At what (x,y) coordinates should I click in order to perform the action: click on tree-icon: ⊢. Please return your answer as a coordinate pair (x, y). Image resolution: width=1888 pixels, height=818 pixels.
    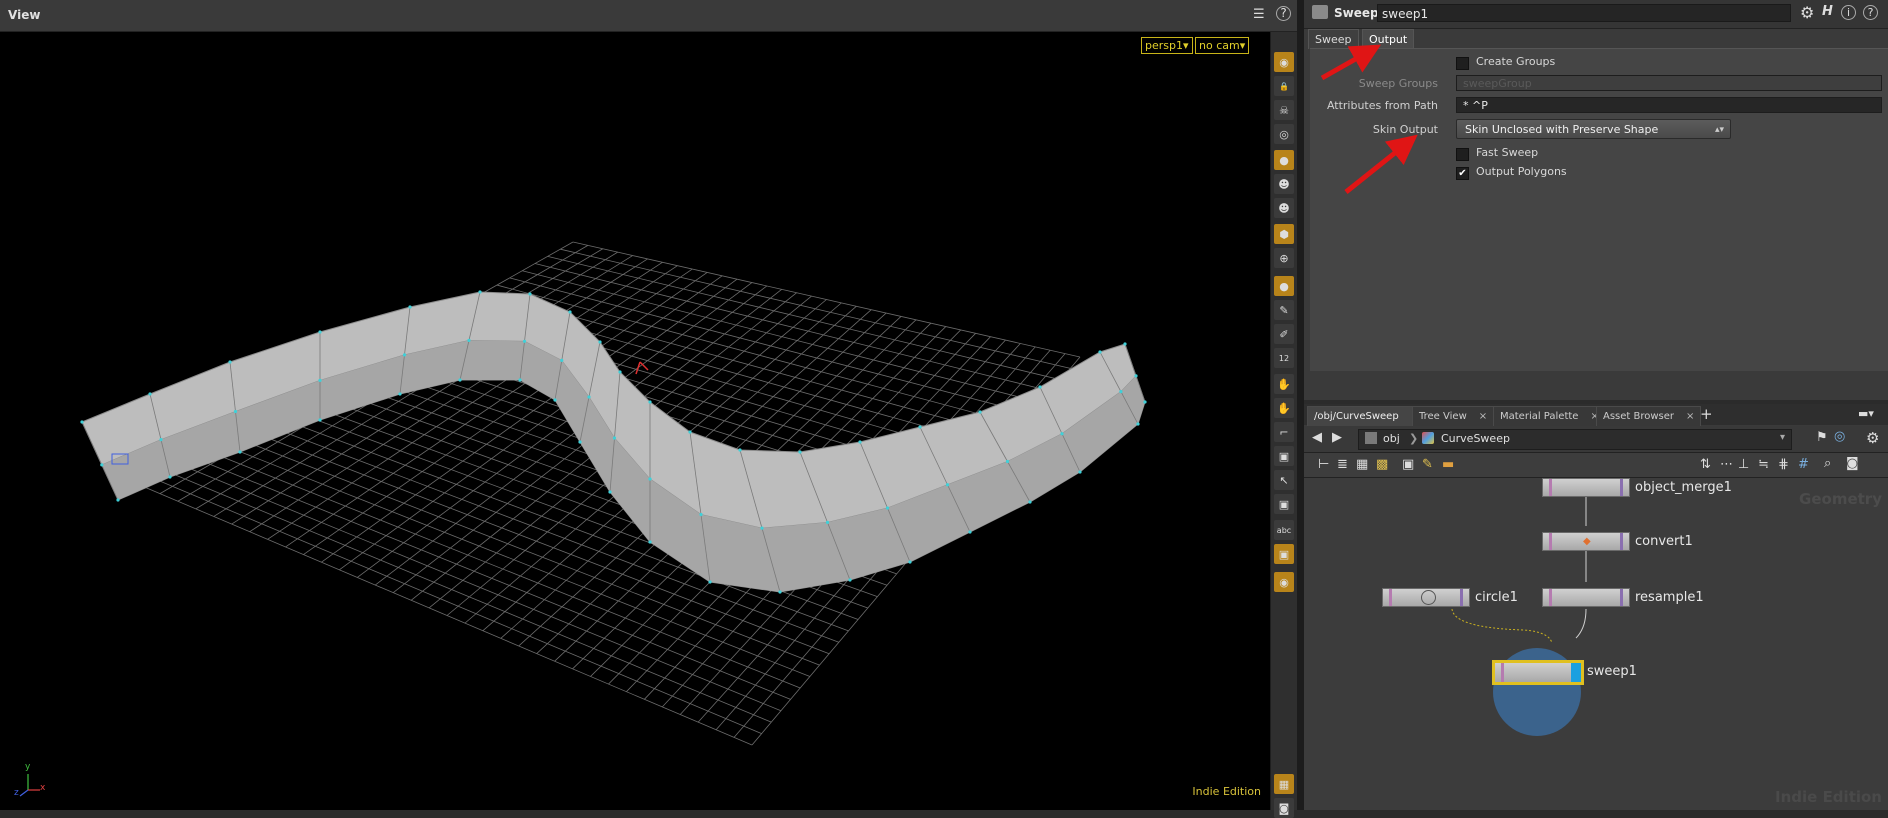
    Looking at the image, I should click on (1323, 464).